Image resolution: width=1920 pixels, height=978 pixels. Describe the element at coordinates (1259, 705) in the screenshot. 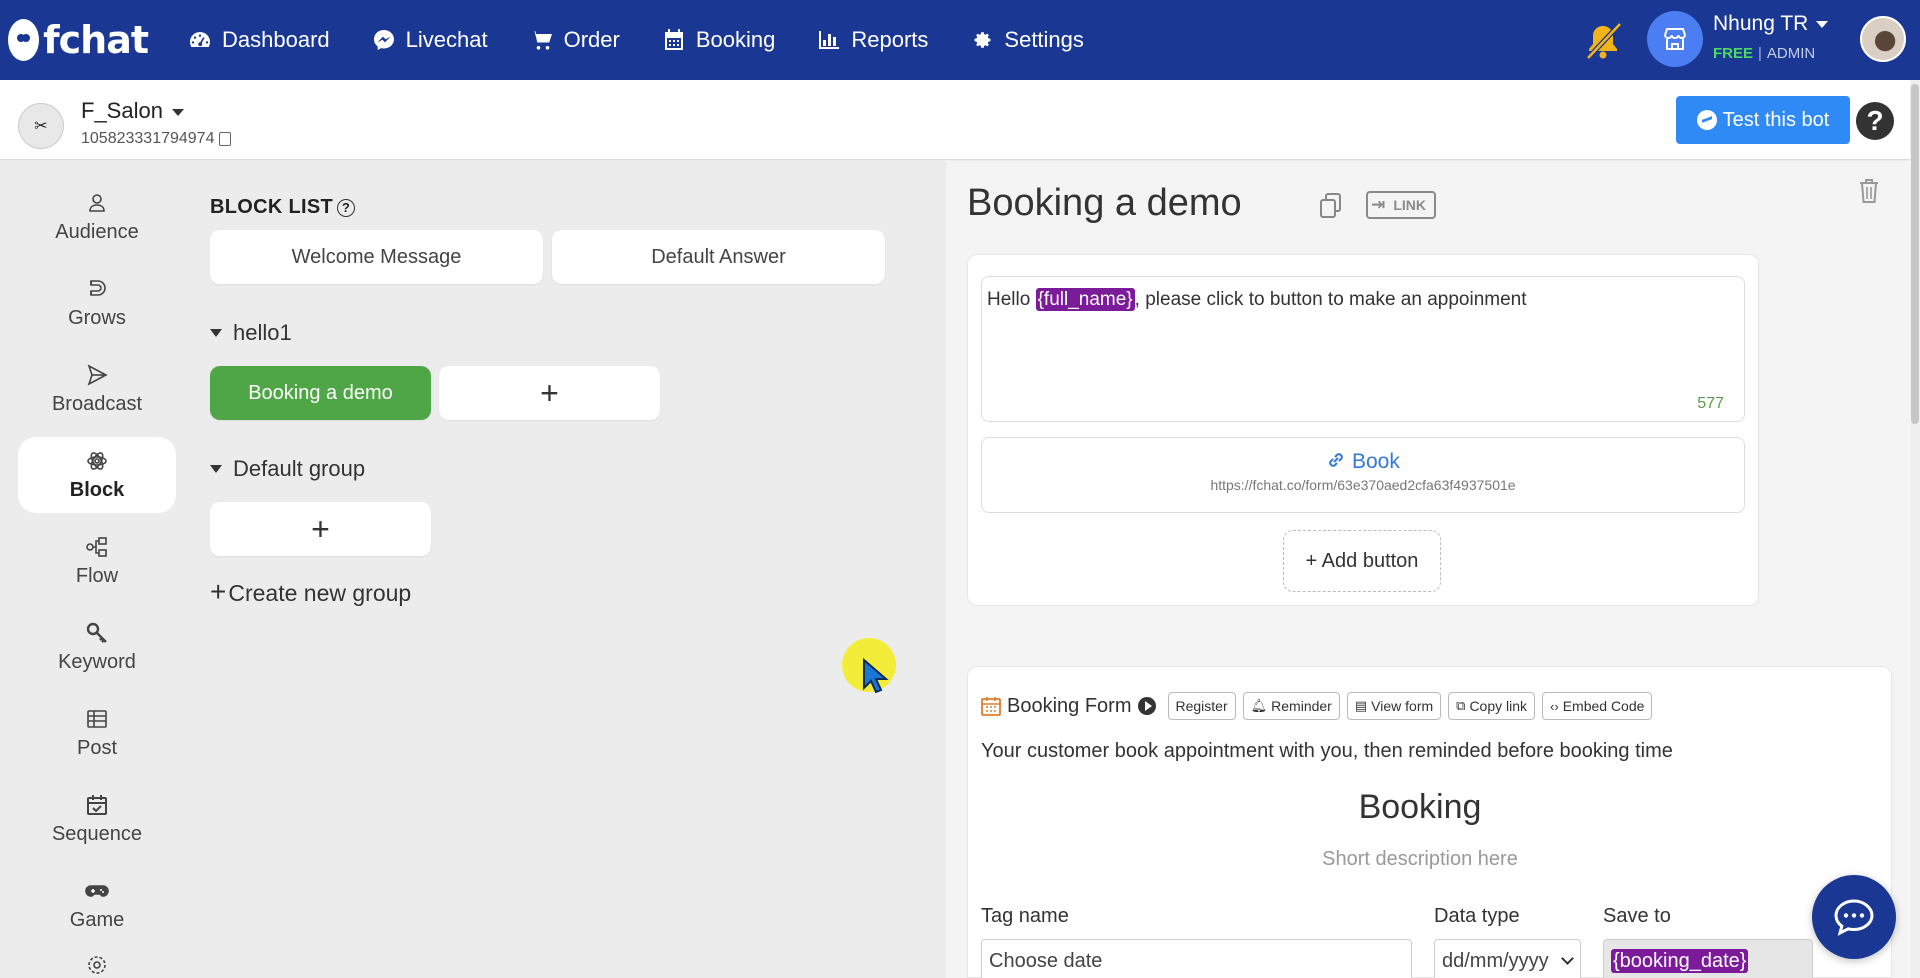

I see `bell-icon: 🔔︎` at that location.